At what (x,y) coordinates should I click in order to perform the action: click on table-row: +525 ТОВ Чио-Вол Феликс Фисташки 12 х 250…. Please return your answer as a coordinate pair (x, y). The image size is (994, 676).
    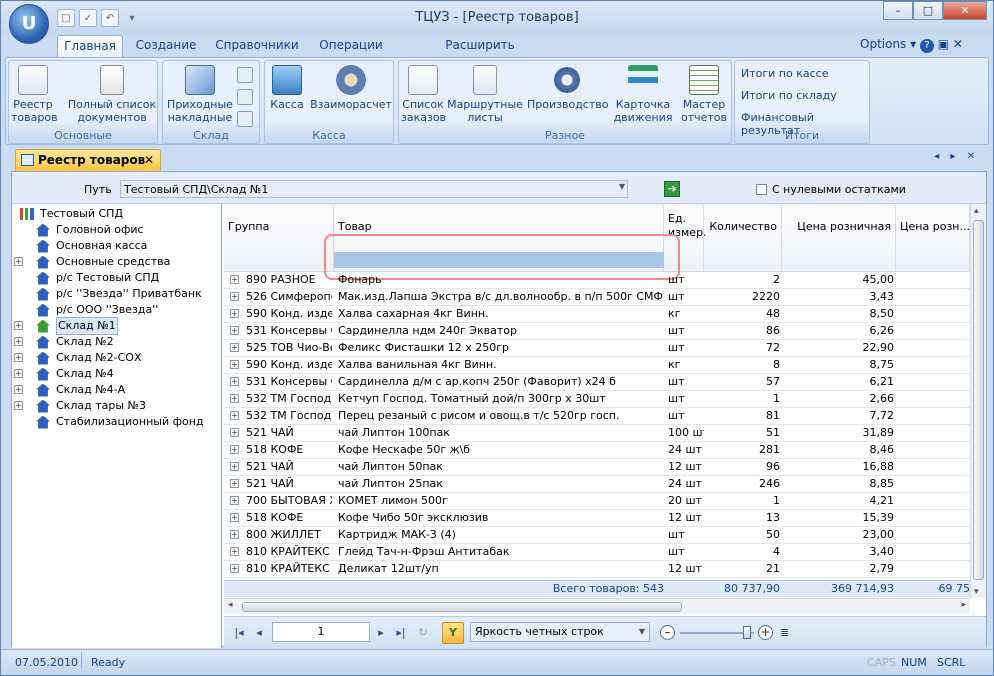
    Looking at the image, I should click on (597, 348).